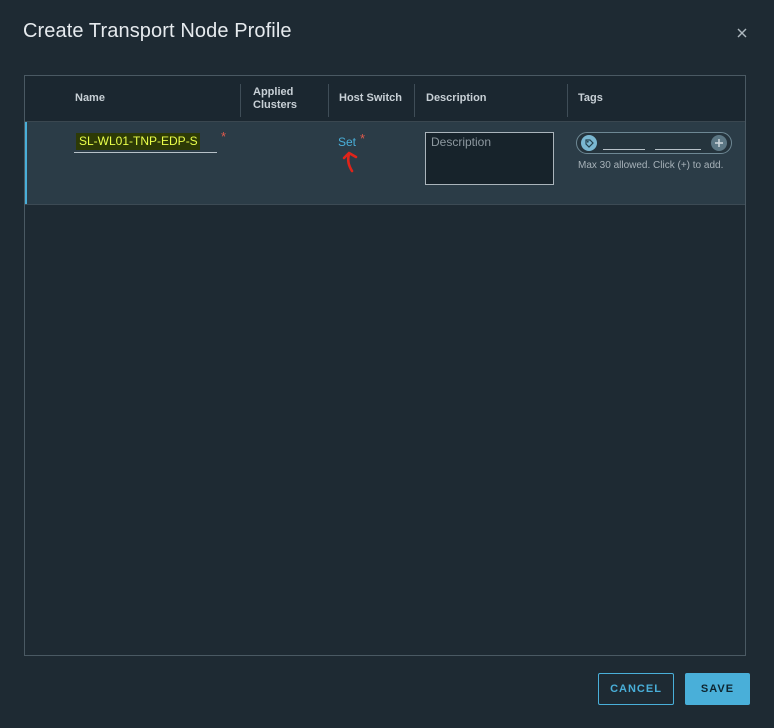  I want to click on name-input: SL-WL01-TNP-EDP-S, so click(145, 142).